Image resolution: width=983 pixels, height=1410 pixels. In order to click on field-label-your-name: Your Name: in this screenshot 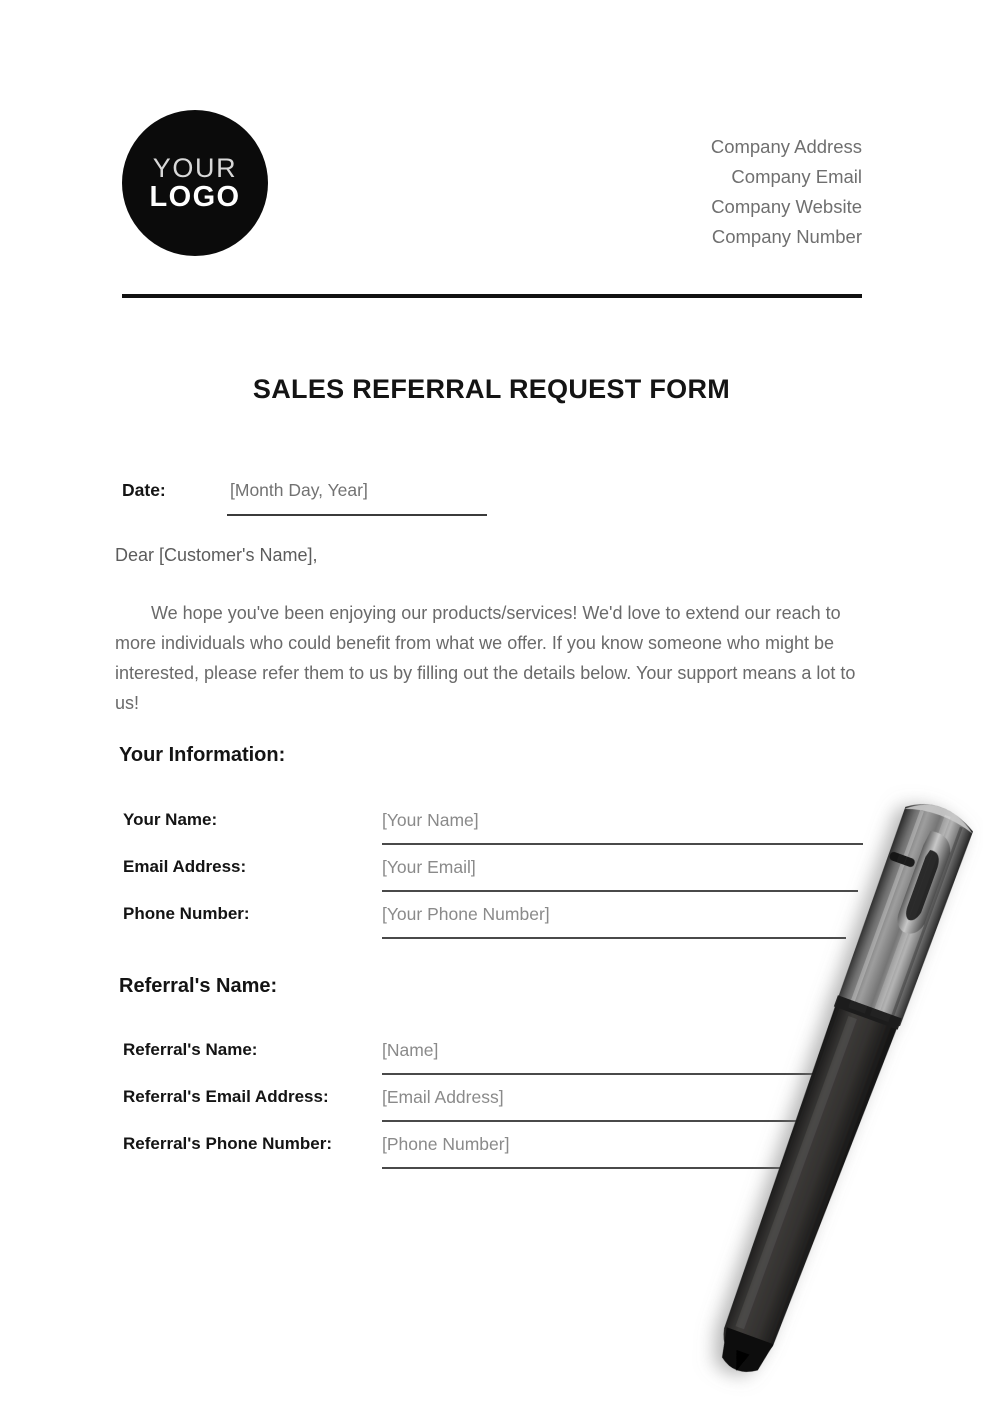, I will do `click(170, 819)`.